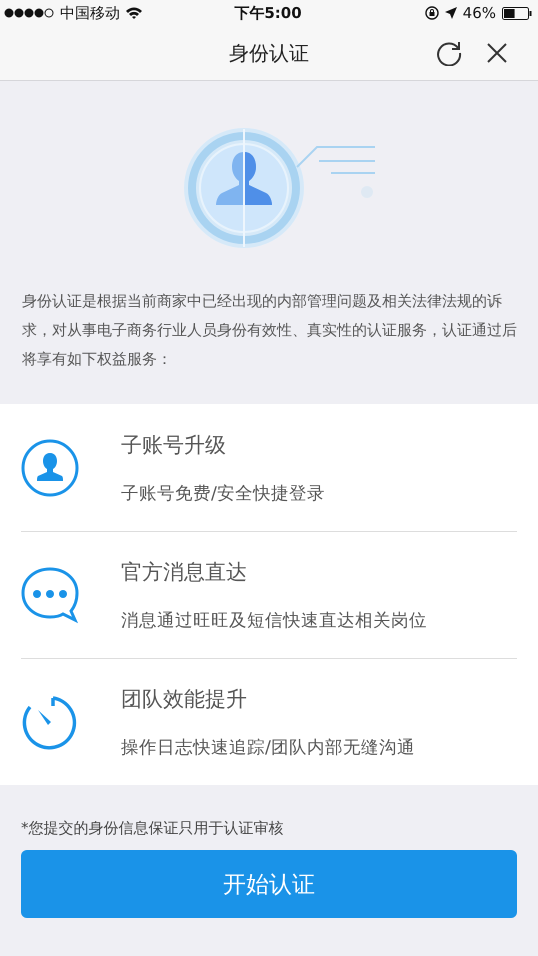 The height and width of the screenshot is (956, 538). Describe the element at coordinates (50, 595) in the screenshot. I see `chat-bubble-icon` at that location.